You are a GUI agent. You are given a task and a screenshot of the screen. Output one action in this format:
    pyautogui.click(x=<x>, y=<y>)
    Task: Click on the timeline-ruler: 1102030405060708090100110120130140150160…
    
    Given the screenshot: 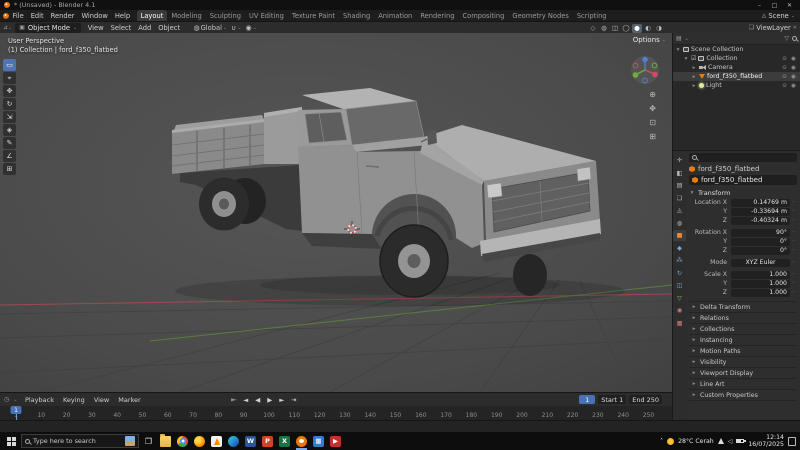 What is the action you would take?
    pyautogui.click(x=336, y=413)
    